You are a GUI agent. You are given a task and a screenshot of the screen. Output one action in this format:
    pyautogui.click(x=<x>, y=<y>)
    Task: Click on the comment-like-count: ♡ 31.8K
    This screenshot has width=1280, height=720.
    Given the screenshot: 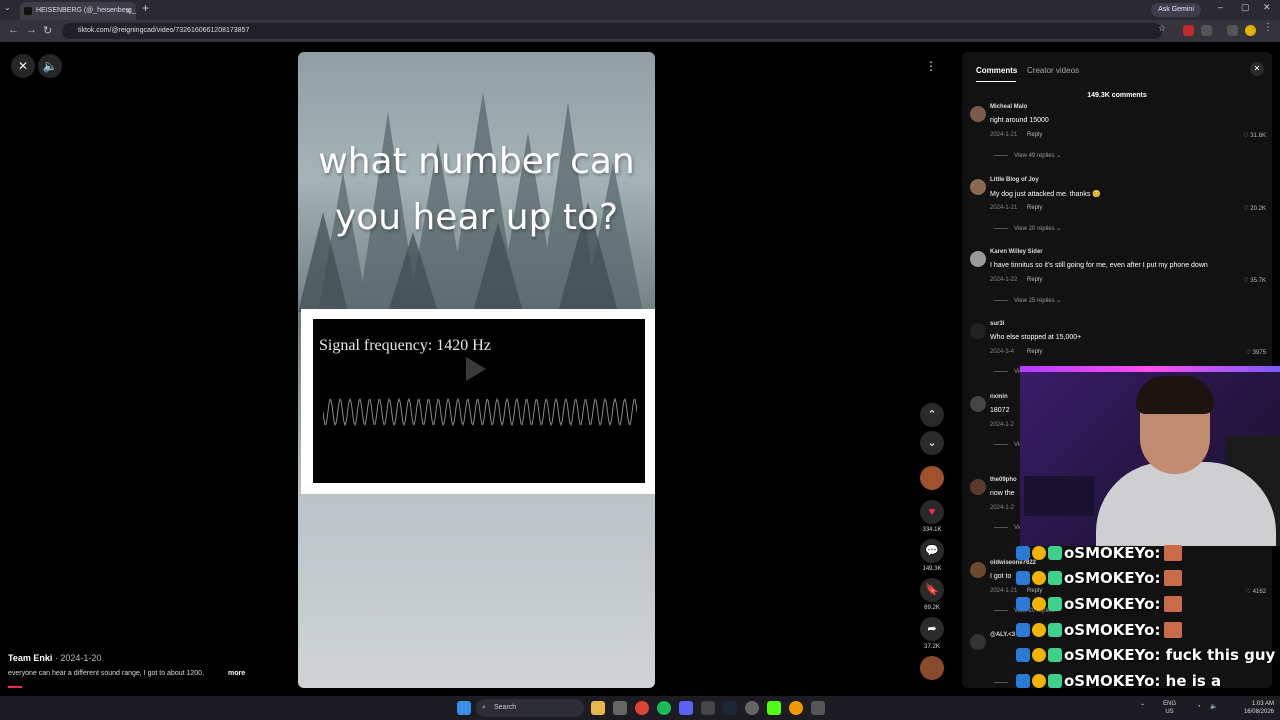 What is the action you would take?
    pyautogui.click(x=1254, y=135)
    